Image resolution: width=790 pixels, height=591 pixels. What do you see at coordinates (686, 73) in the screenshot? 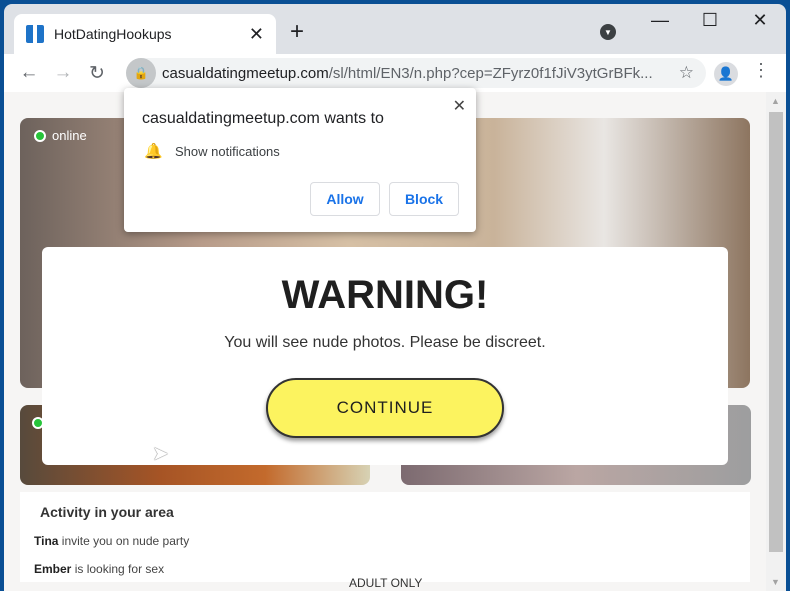
I see `bookmark-star-icon: ☆` at bounding box center [686, 73].